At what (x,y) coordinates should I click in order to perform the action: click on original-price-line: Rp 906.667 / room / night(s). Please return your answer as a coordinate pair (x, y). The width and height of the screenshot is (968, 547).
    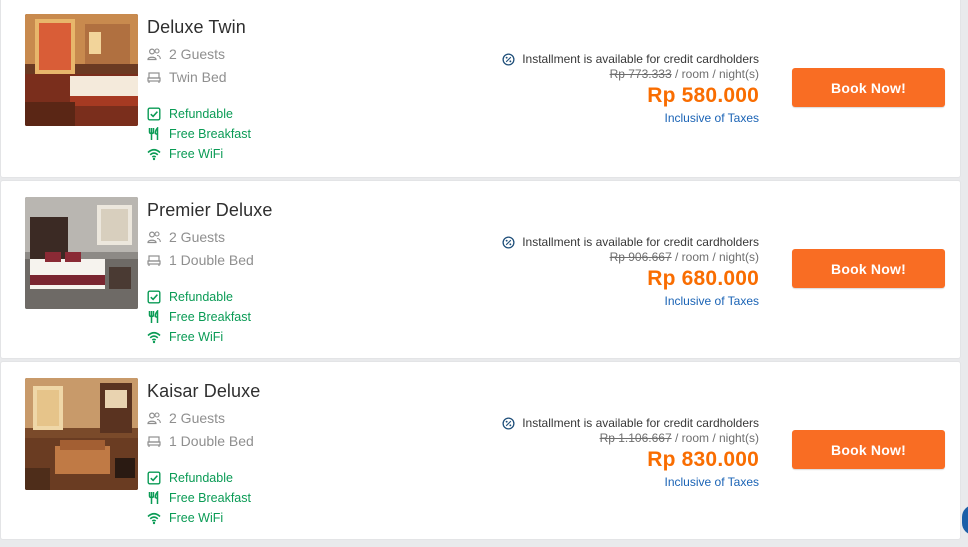
    Looking at the image, I should click on (609, 257).